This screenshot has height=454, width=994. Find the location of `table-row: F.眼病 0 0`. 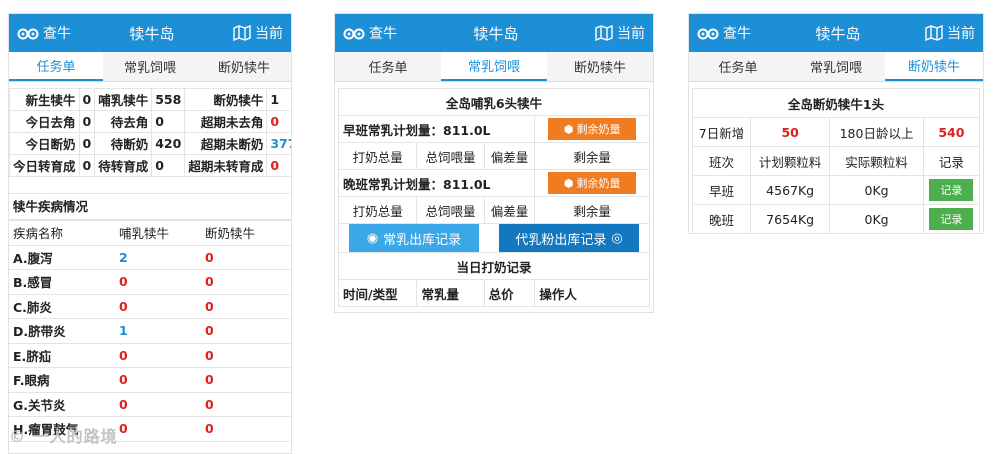

table-row: F.眼病 0 0 is located at coordinates (150, 380).